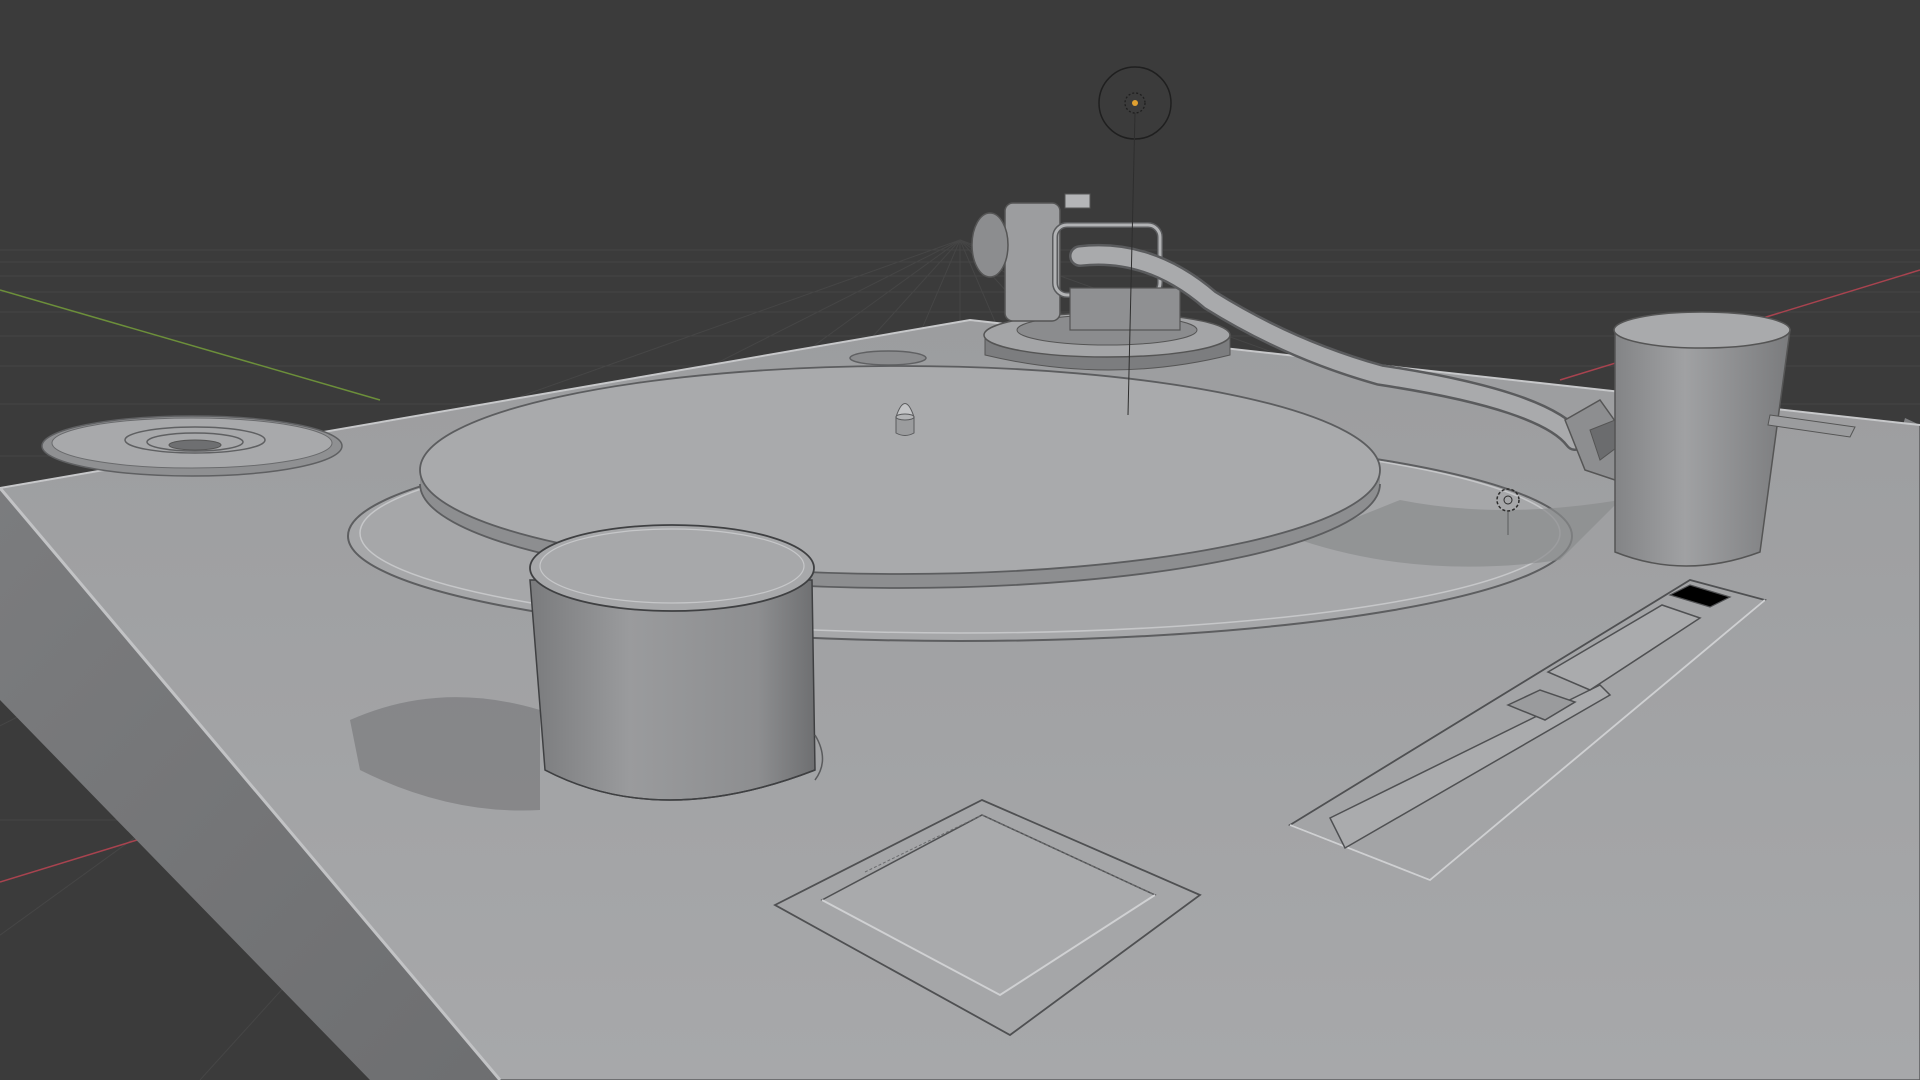  What do you see at coordinates (1702, 439) in the screenshot?
I see `tonearm-rest` at bounding box center [1702, 439].